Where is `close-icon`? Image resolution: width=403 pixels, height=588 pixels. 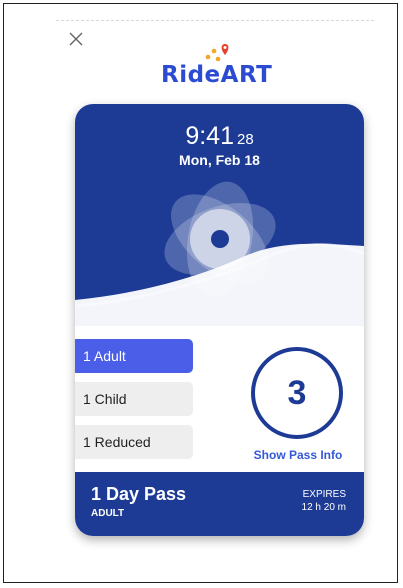 close-icon is located at coordinates (76, 39).